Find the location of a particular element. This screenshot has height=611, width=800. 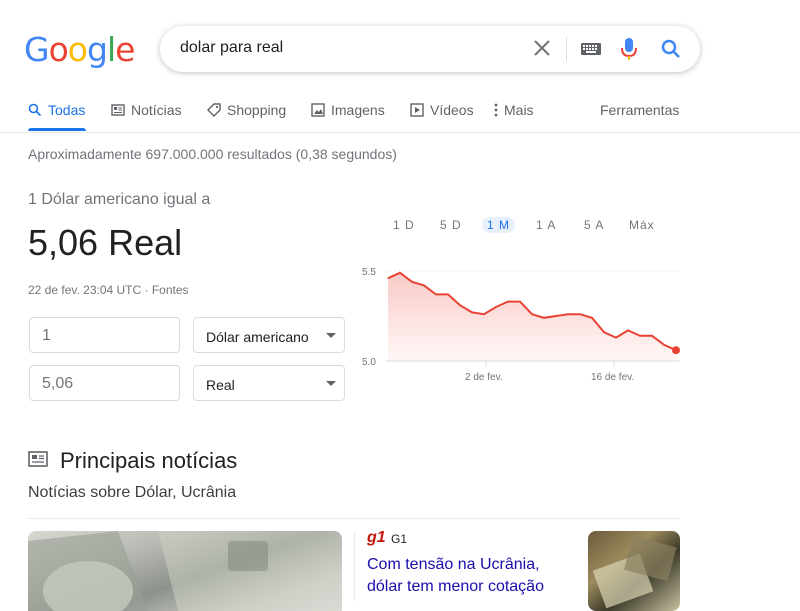

tab-label: Imagens is located at coordinates (358, 110).